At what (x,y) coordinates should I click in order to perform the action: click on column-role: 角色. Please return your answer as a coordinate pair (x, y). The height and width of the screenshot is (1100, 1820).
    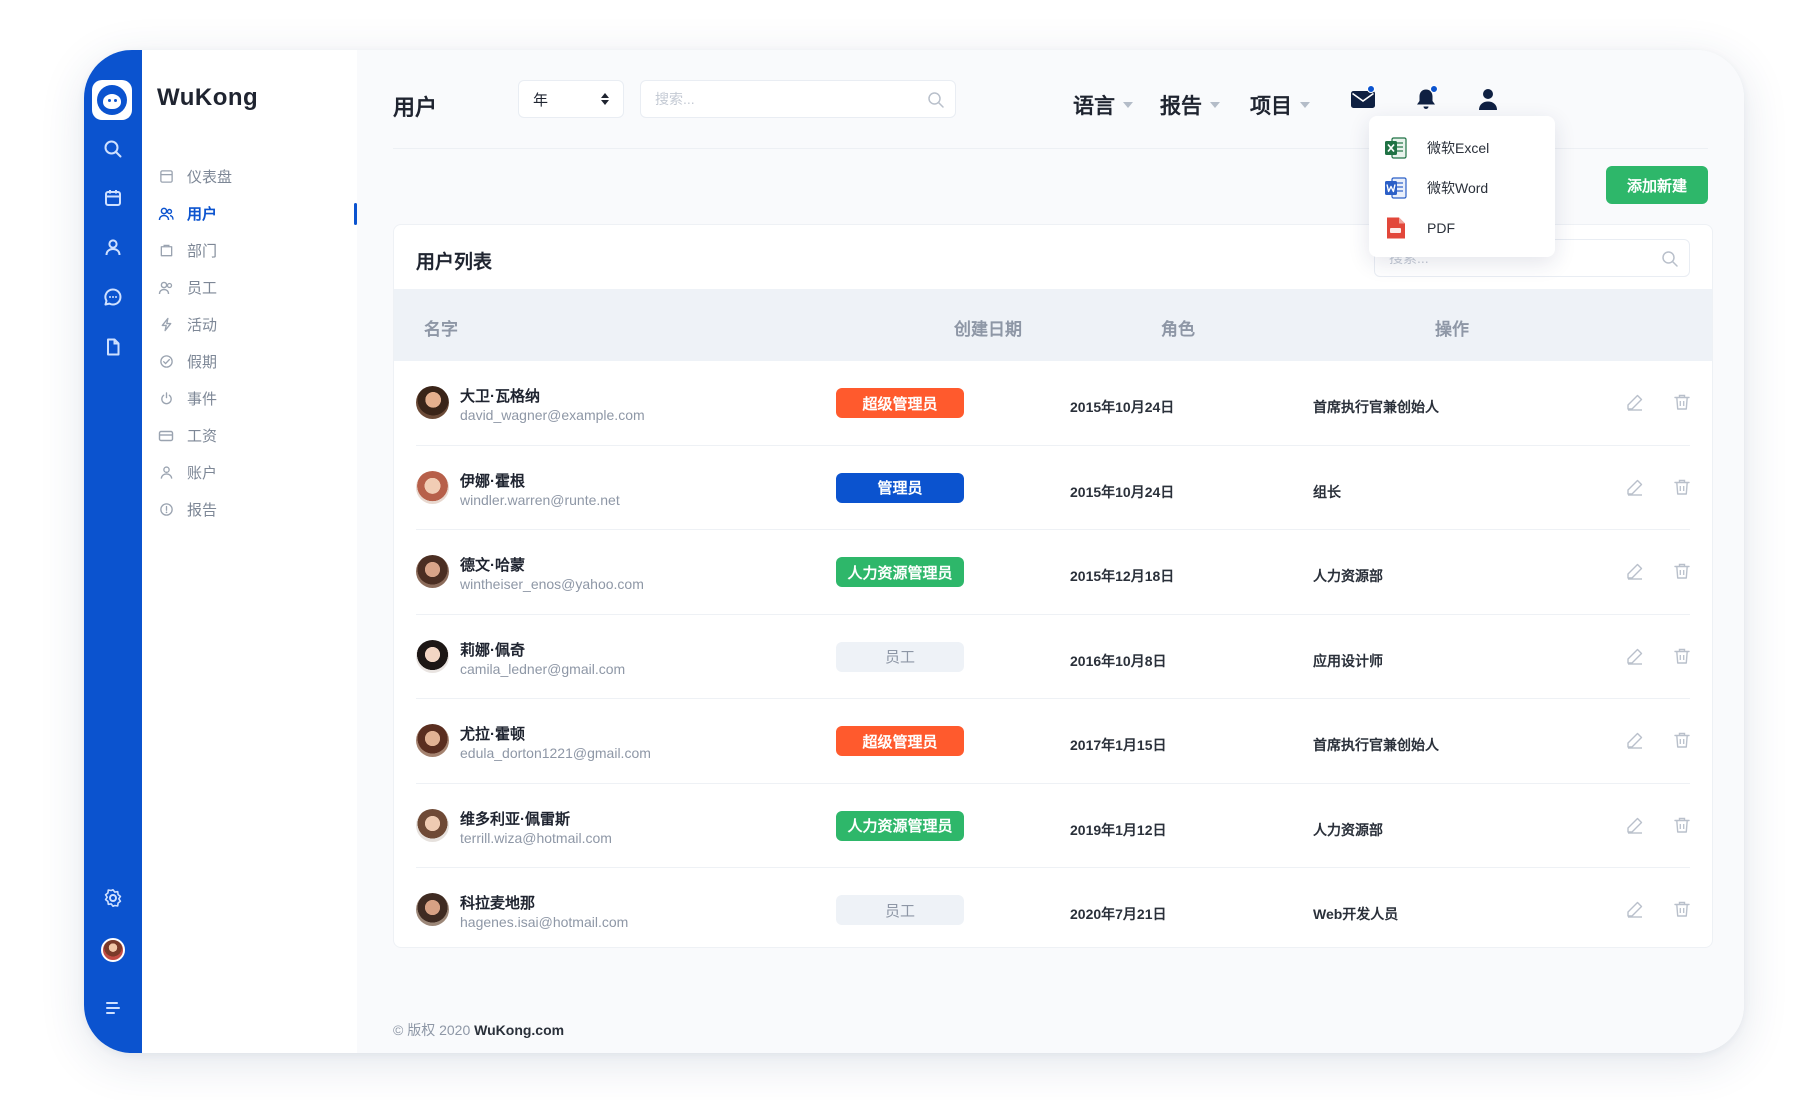
    Looking at the image, I should click on (1178, 327).